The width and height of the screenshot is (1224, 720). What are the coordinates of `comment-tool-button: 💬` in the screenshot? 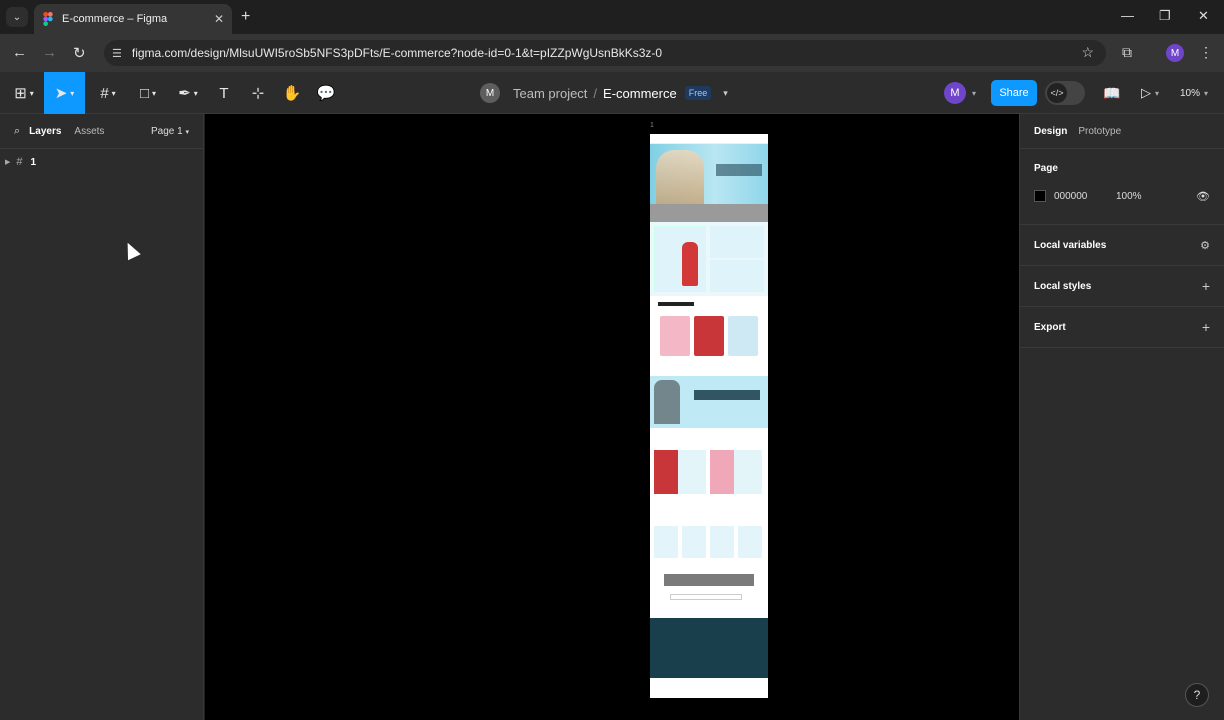 It's located at (326, 93).